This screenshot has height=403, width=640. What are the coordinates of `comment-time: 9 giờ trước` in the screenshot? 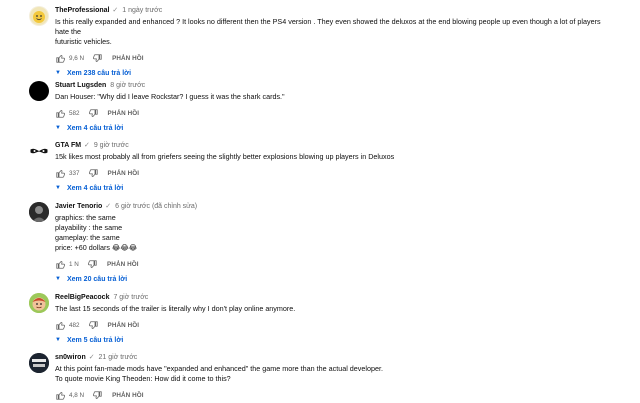 It's located at (111, 145).